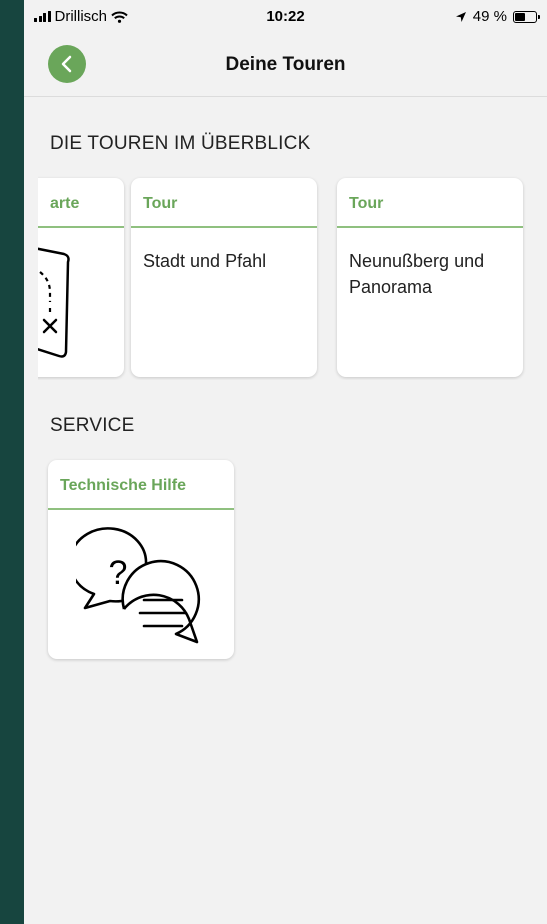  What do you see at coordinates (81, 277) in the screenshot?
I see `tour-card-map: arte` at bounding box center [81, 277].